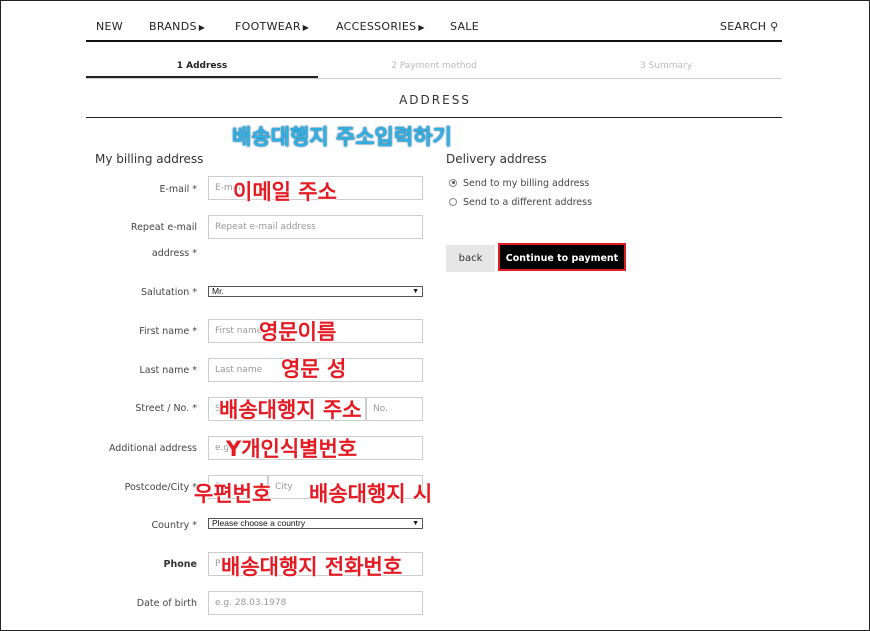 Image resolution: width=870 pixels, height=631 pixels. I want to click on annotation-additional: Y개인식별번호, so click(292, 449).